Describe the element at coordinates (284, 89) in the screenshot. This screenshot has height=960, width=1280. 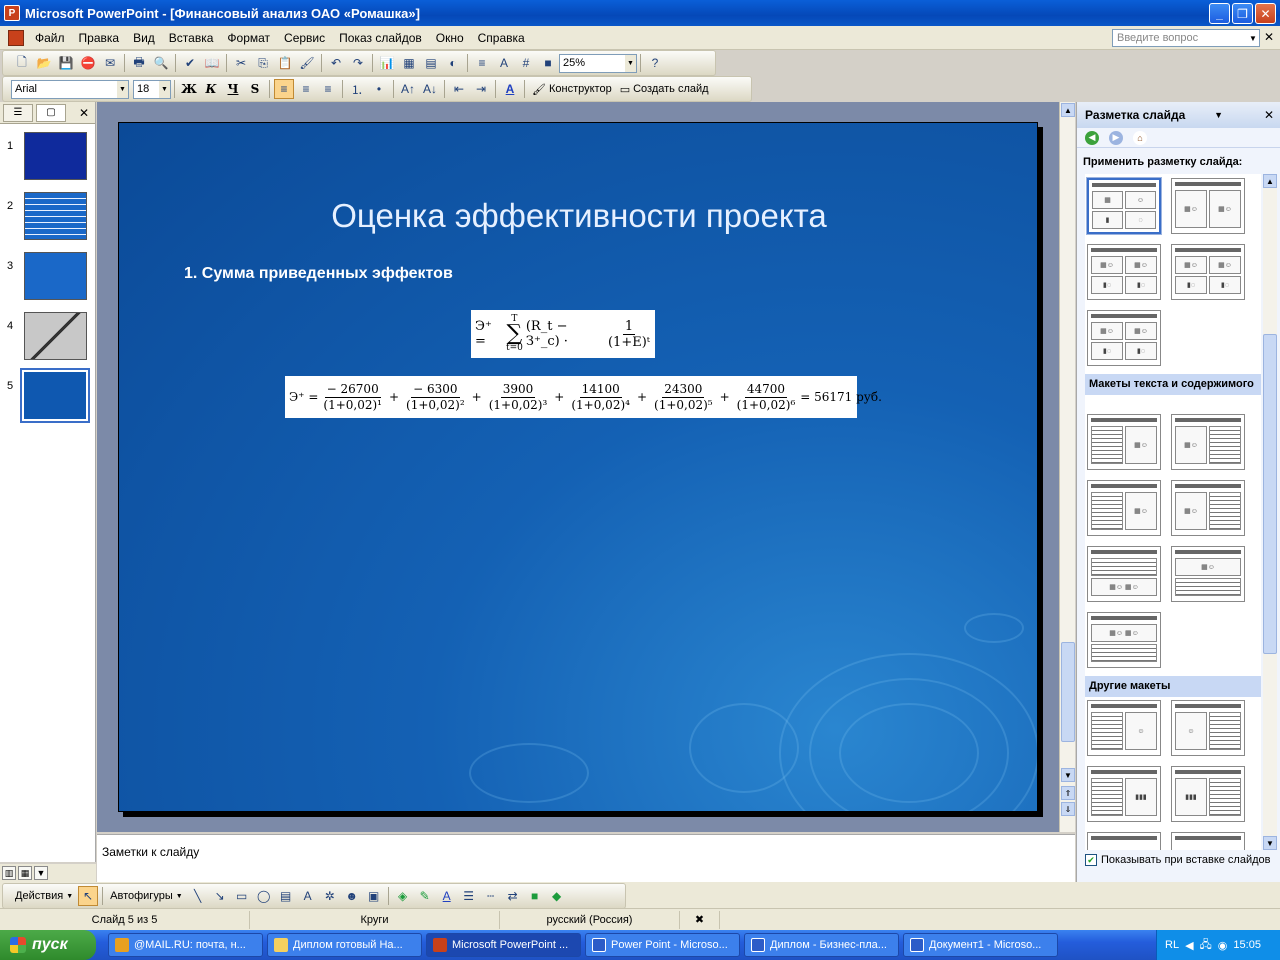
I see `align-left-icon: ≡` at that location.